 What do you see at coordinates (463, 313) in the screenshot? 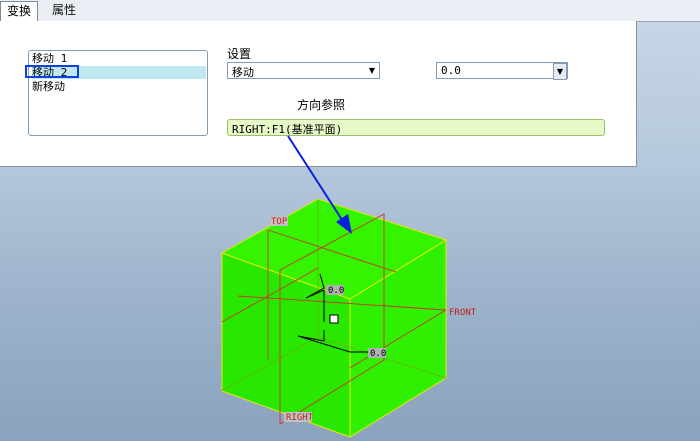
I see `plane-label-front: FRONT` at bounding box center [463, 313].